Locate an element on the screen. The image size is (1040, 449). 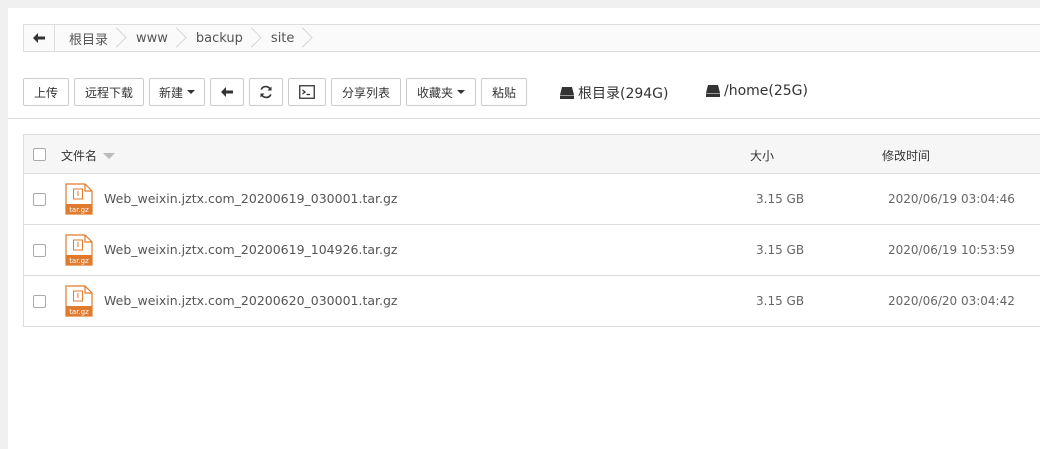
breadcrumb-item-root: 根目录 is located at coordinates (88, 38).